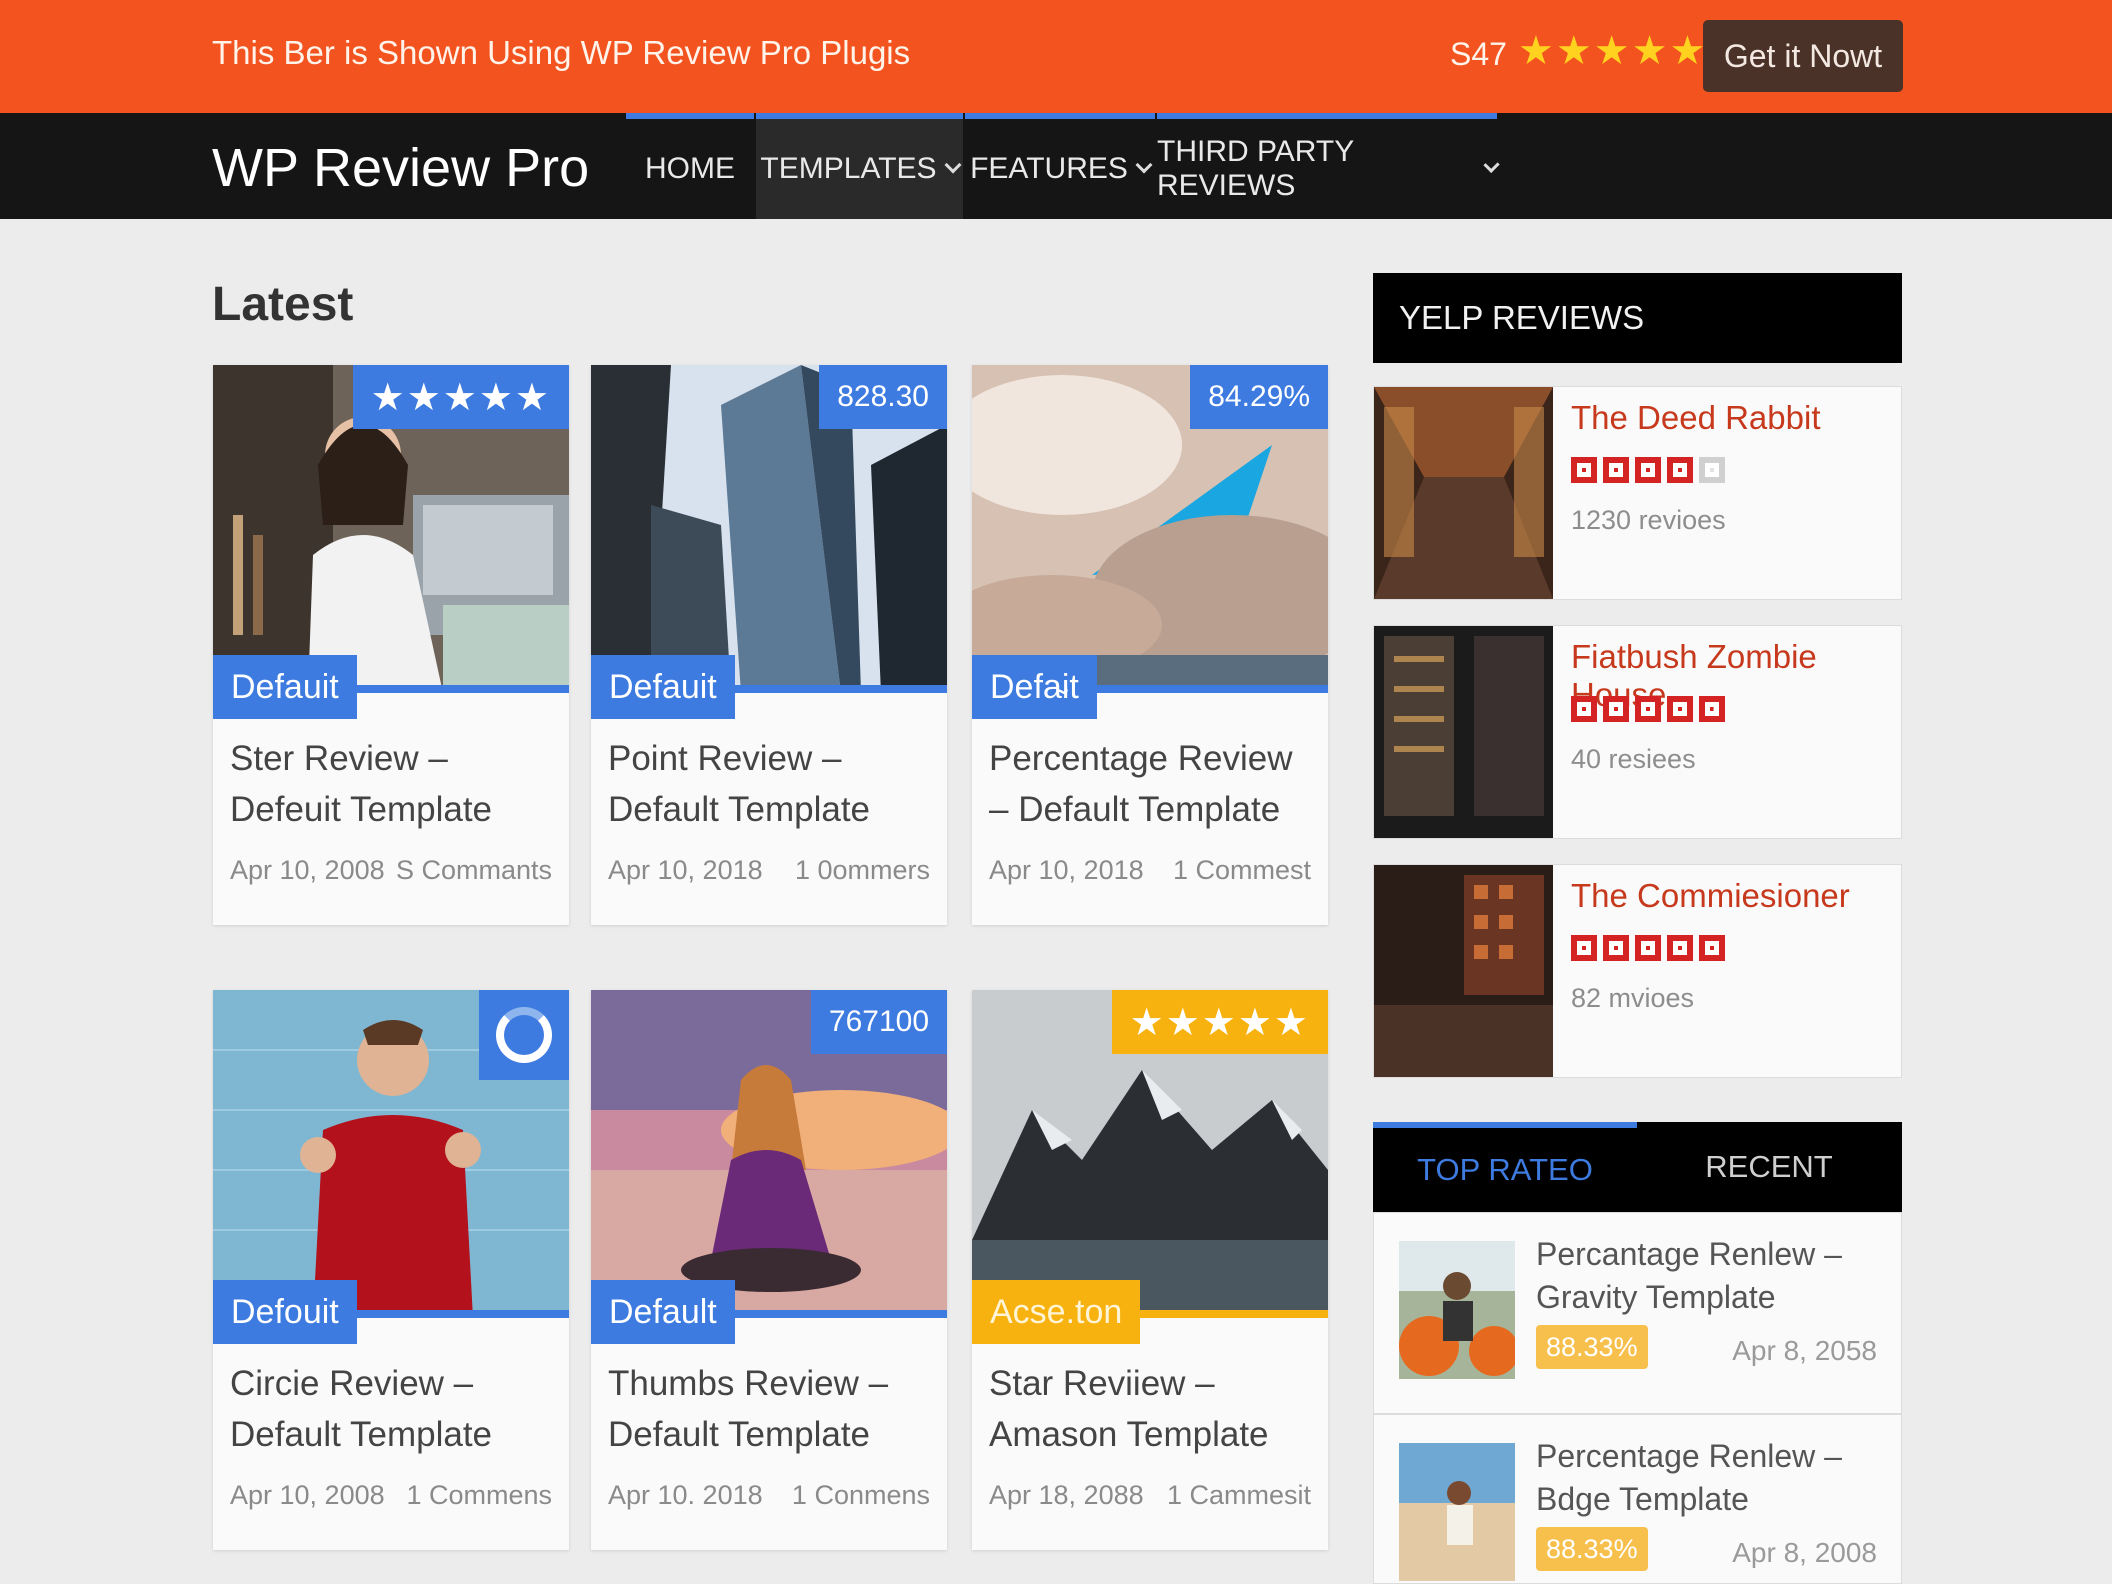 The height and width of the screenshot is (1584, 2112). I want to click on post-date: Apr 8, 2008, so click(1804, 1552).